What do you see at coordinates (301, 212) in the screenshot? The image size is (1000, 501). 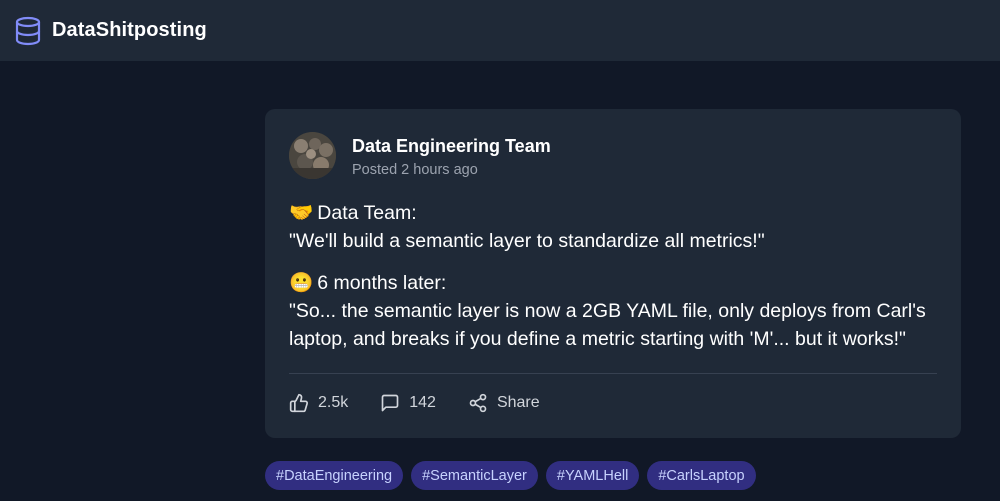 I see `handshake-emoji: 🤝` at bounding box center [301, 212].